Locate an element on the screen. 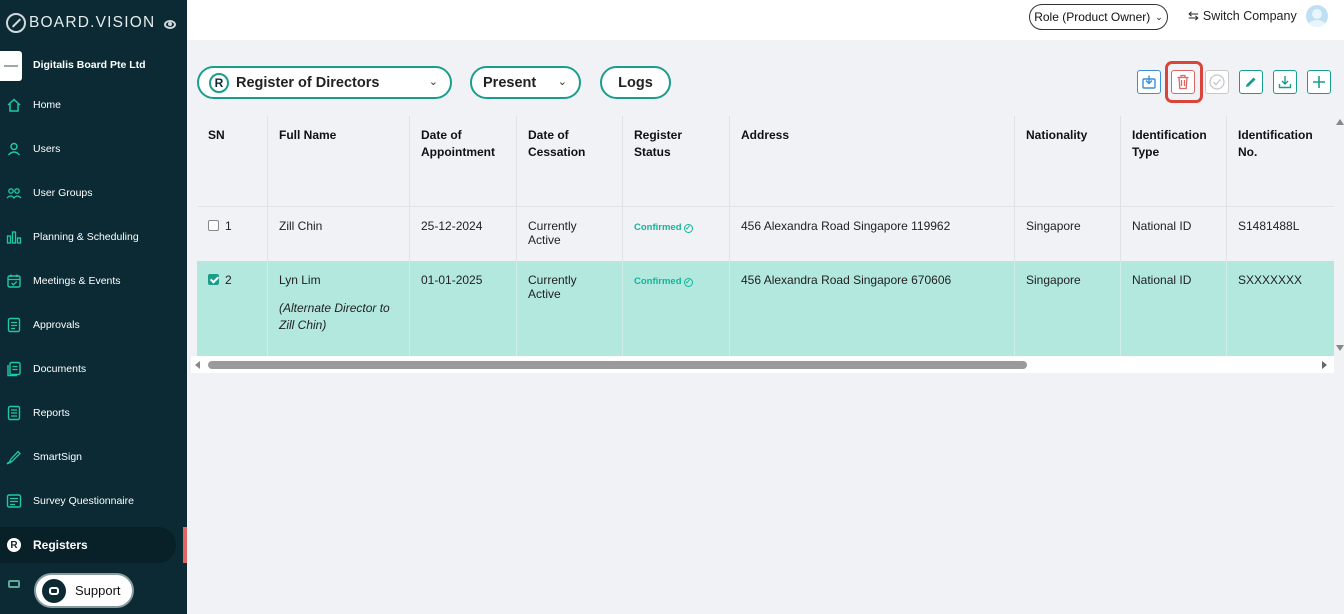 Image resolution: width=1344 pixels, height=614 pixels. download-button is located at coordinates (1285, 82).